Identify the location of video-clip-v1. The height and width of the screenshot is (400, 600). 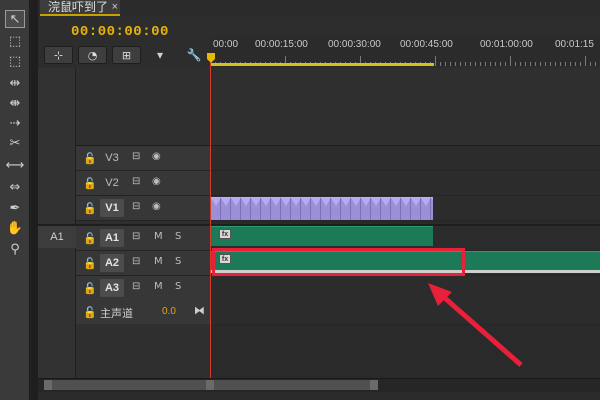
(322, 208).